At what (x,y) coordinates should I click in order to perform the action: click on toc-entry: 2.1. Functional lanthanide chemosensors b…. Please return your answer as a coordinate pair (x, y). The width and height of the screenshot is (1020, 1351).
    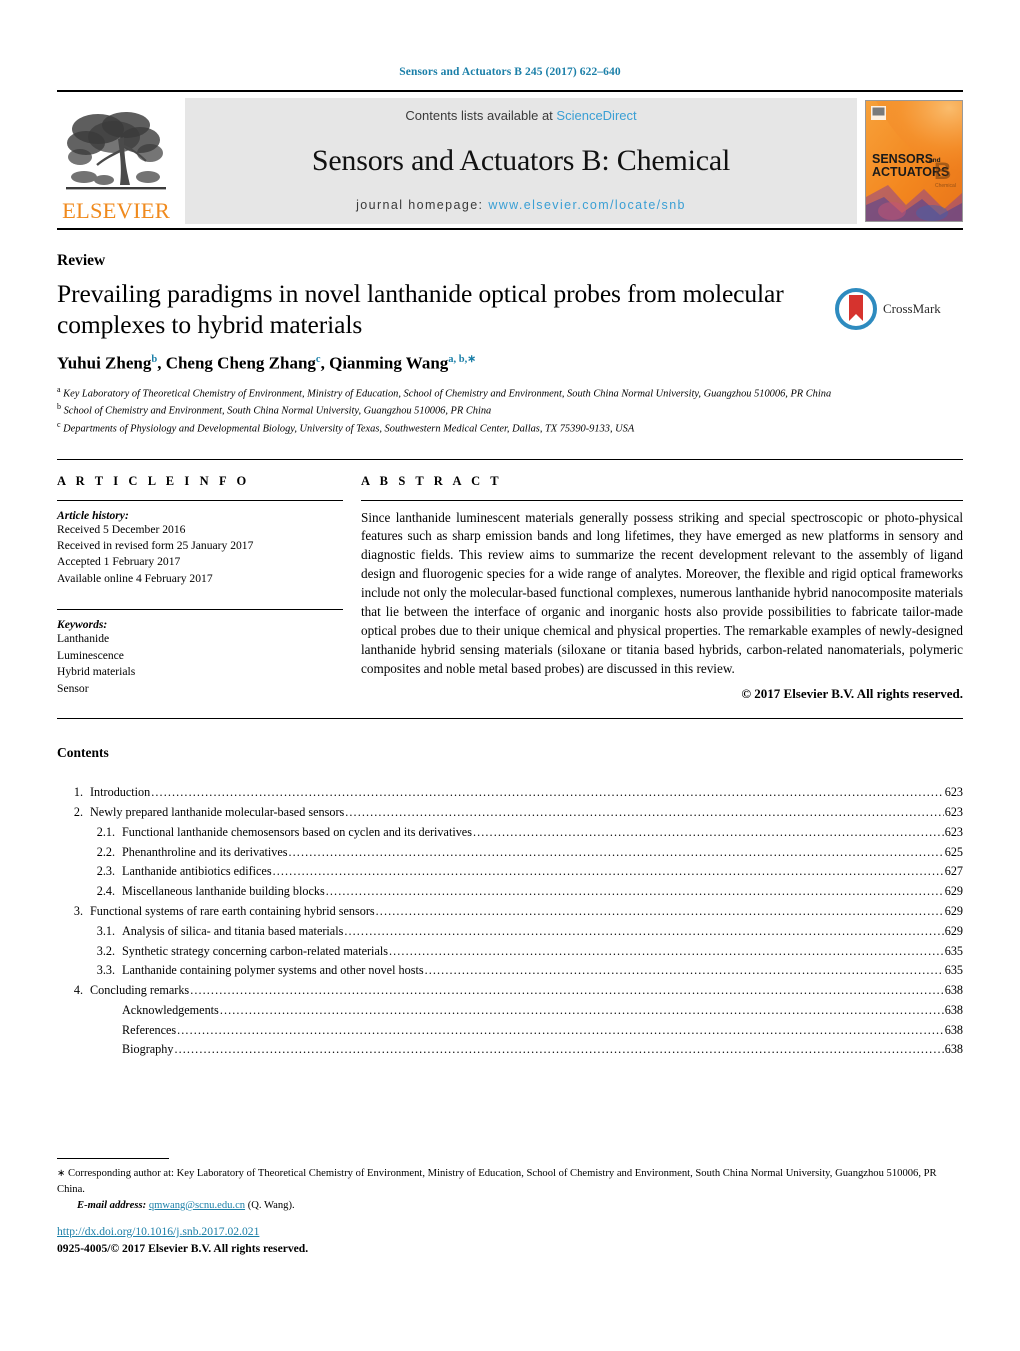
    Looking at the image, I should click on (510, 833).